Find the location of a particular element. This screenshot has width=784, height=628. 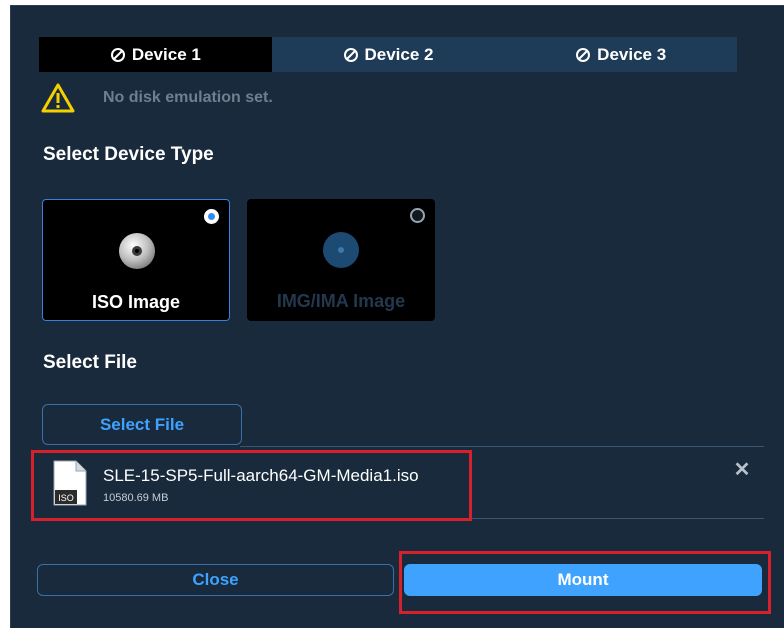

close-icon: ✕ is located at coordinates (742, 470).